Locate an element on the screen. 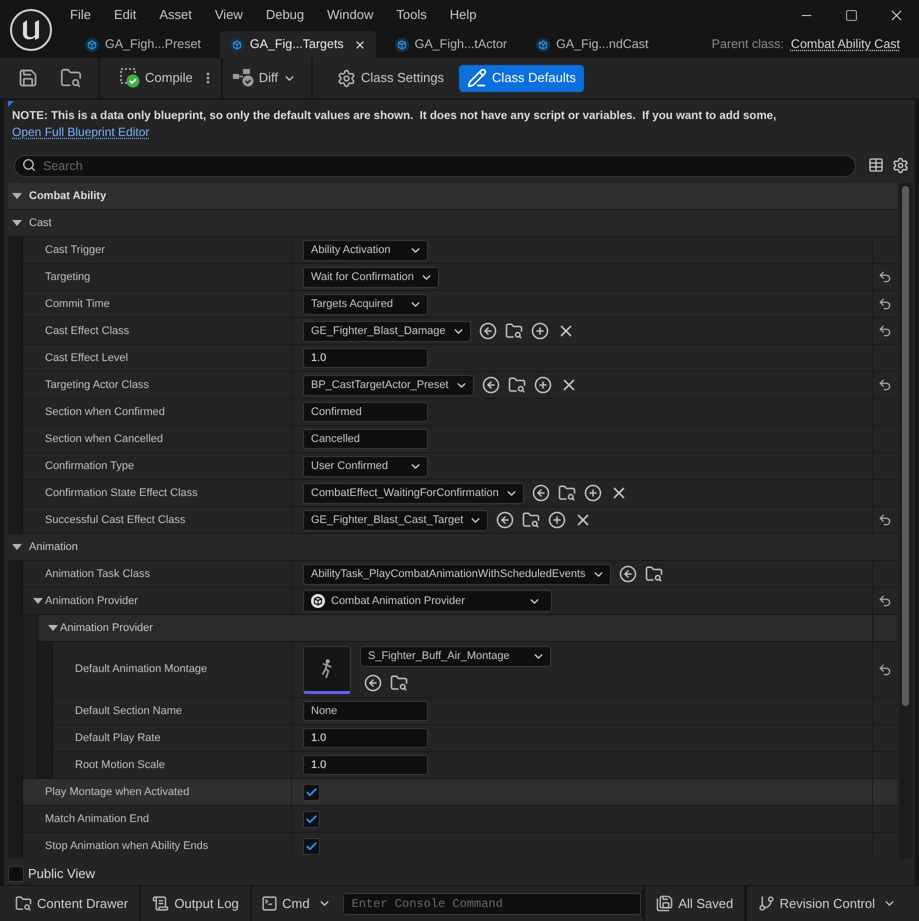 The height and width of the screenshot is (921, 919). settings-icon is located at coordinates (900, 165).